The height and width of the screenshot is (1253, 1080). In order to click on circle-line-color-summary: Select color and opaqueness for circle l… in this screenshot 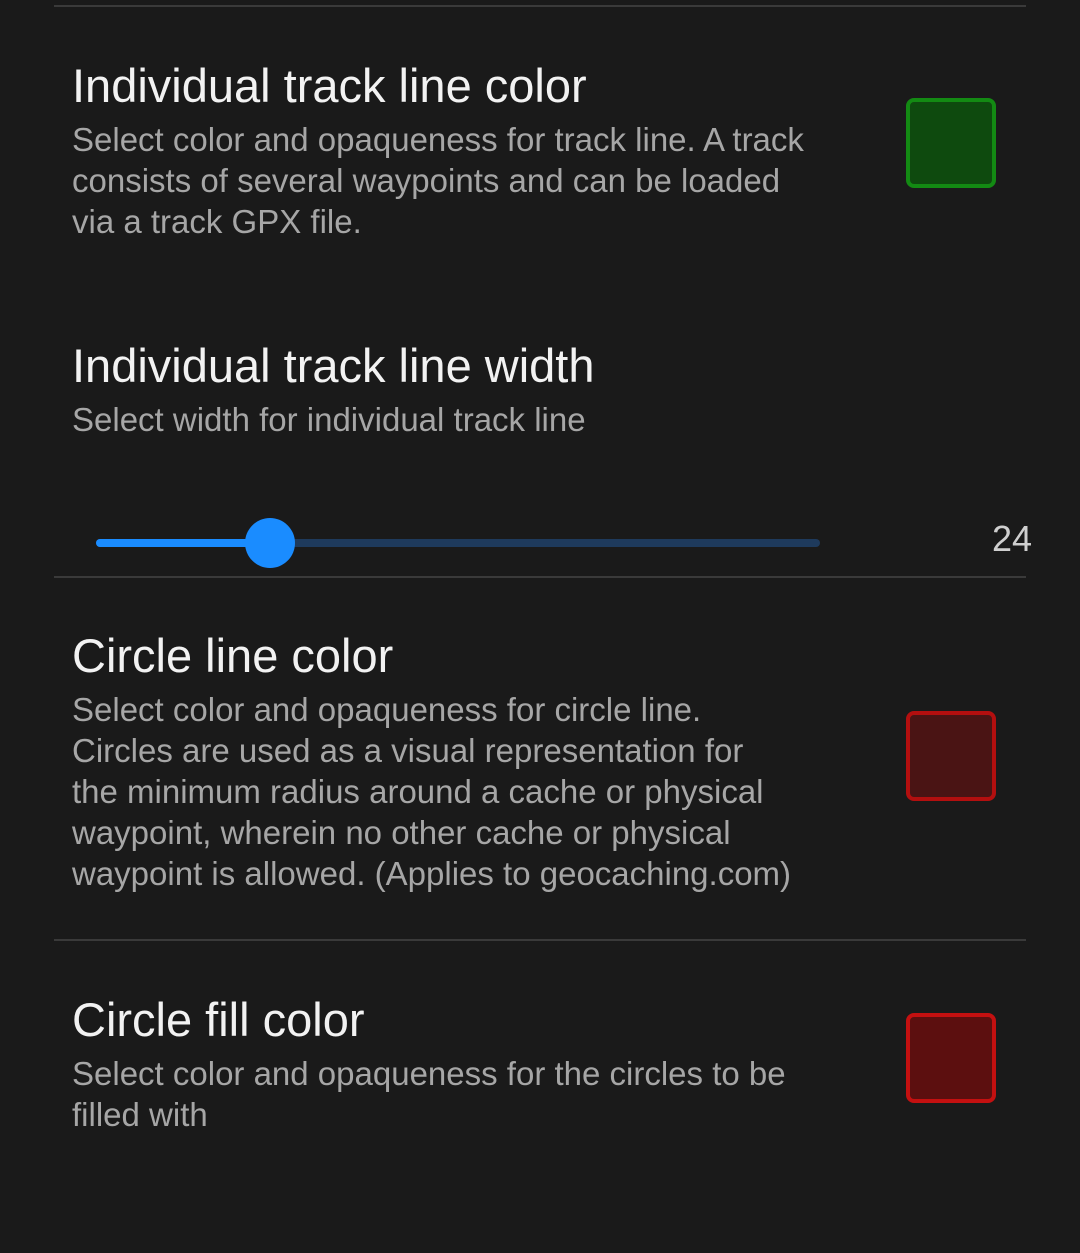, I will do `click(432, 791)`.